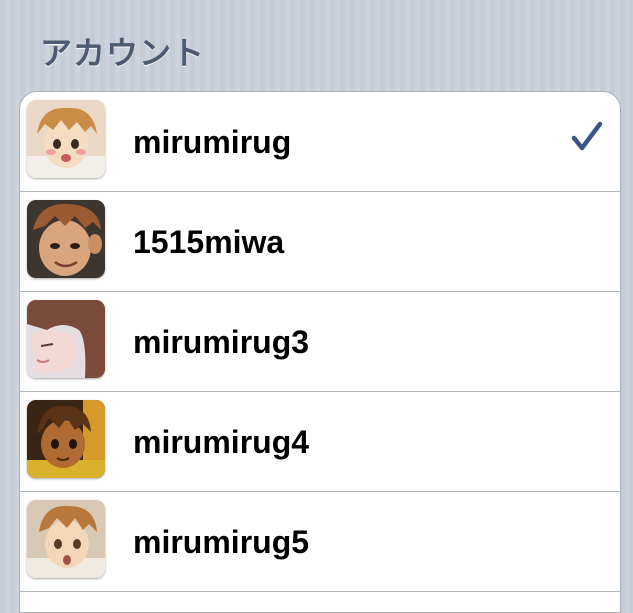 This screenshot has width=633, height=613. Describe the element at coordinates (66, 439) in the screenshot. I see `avatar-boy-dark-icon` at that location.